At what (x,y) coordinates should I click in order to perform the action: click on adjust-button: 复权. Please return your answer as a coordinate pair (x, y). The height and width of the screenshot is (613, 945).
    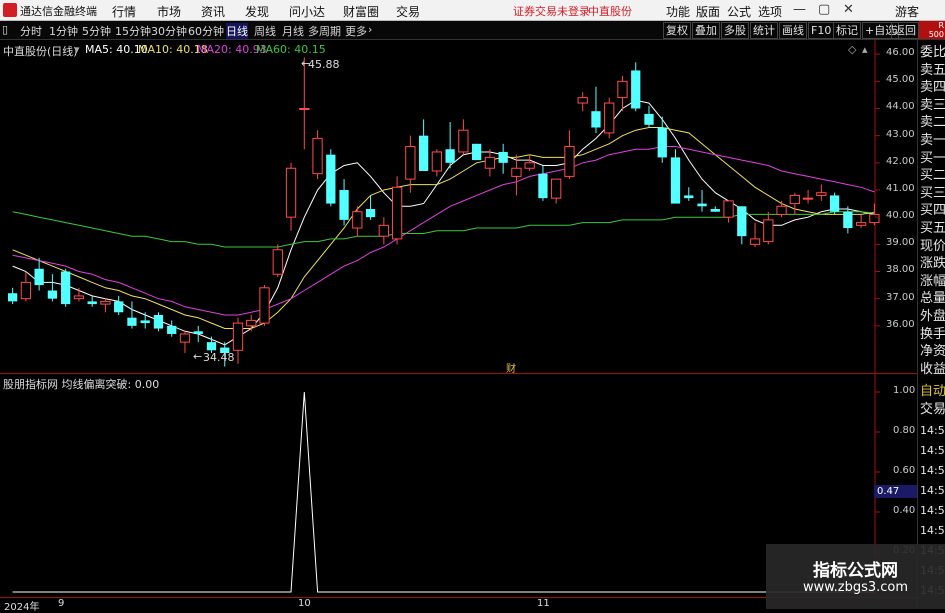
    Looking at the image, I should click on (677, 30).